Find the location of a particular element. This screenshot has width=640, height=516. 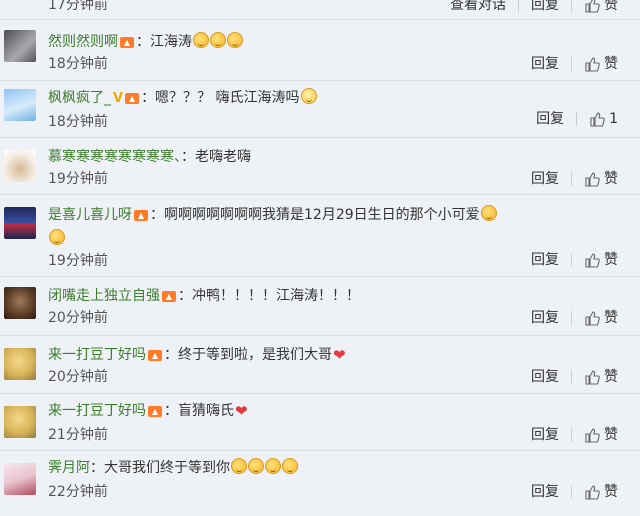

comment-item: 来一打豆丁好吗 ▲ ：盲猜嗨氏❤ 21分钟前 回复 赞 is located at coordinates (320, 422).